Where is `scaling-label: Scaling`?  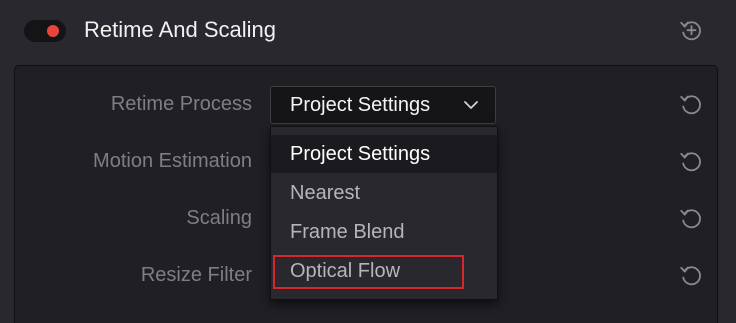 scaling-label: Scaling is located at coordinates (219, 218).